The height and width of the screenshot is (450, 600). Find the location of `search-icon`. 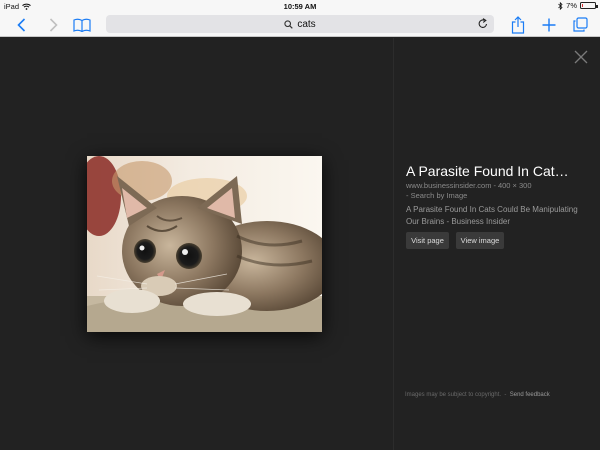

search-icon is located at coordinates (289, 24).